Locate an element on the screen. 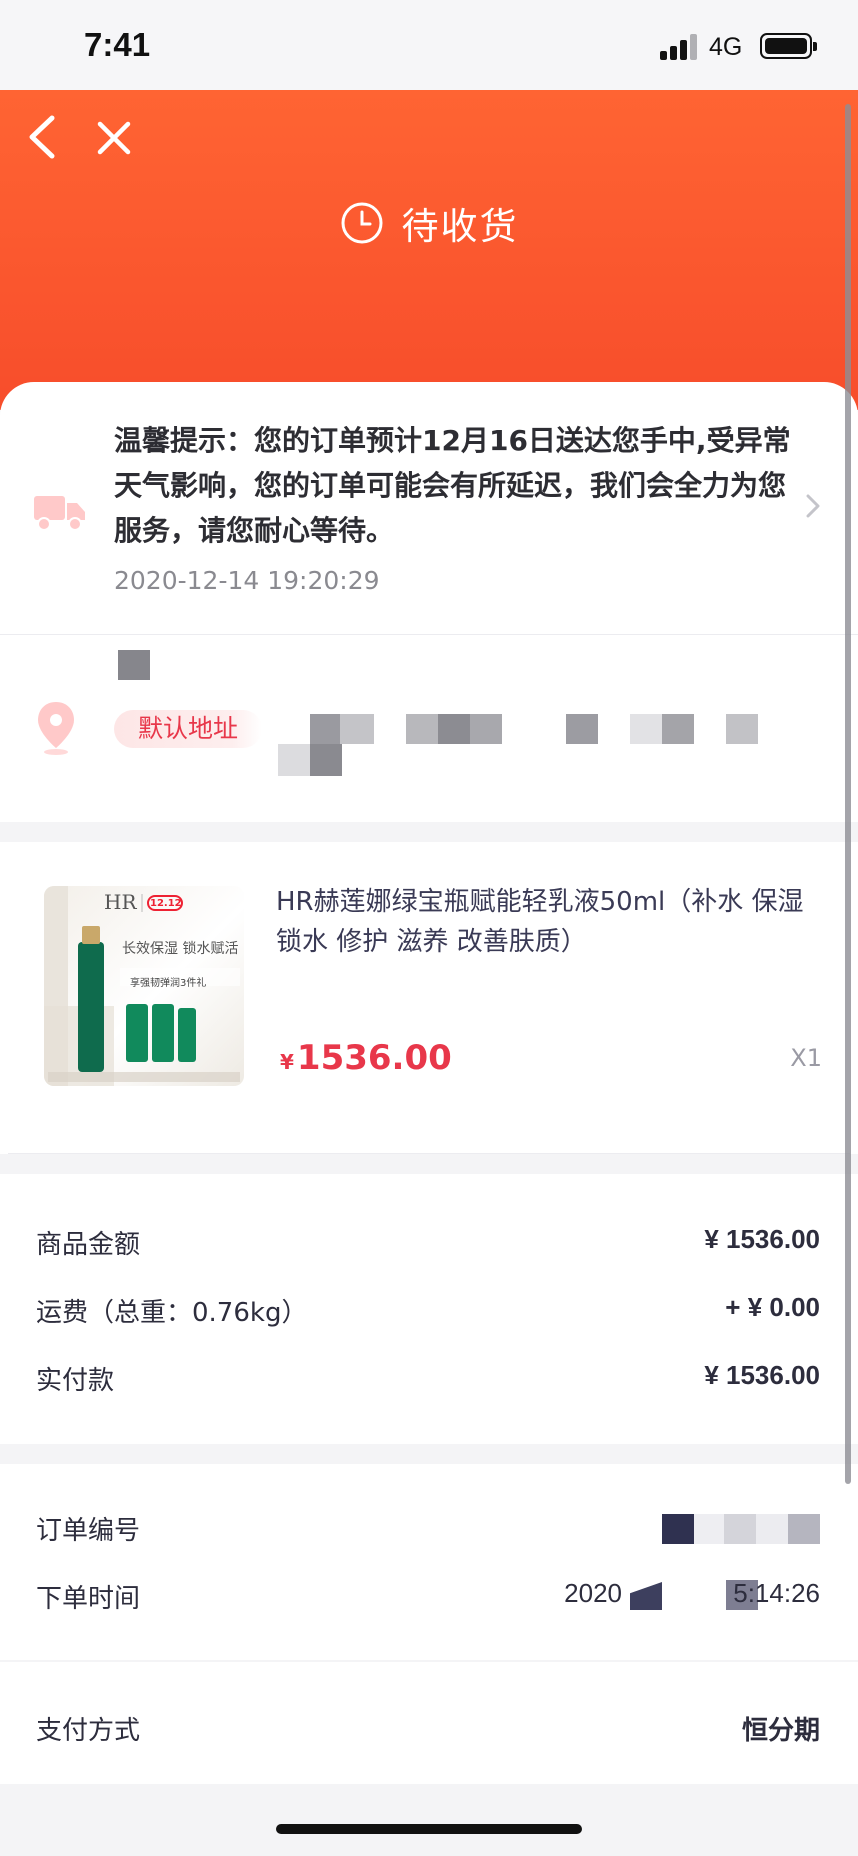 Image resolution: width=858 pixels, height=1856 pixels. network-label: 4G is located at coordinates (726, 47).